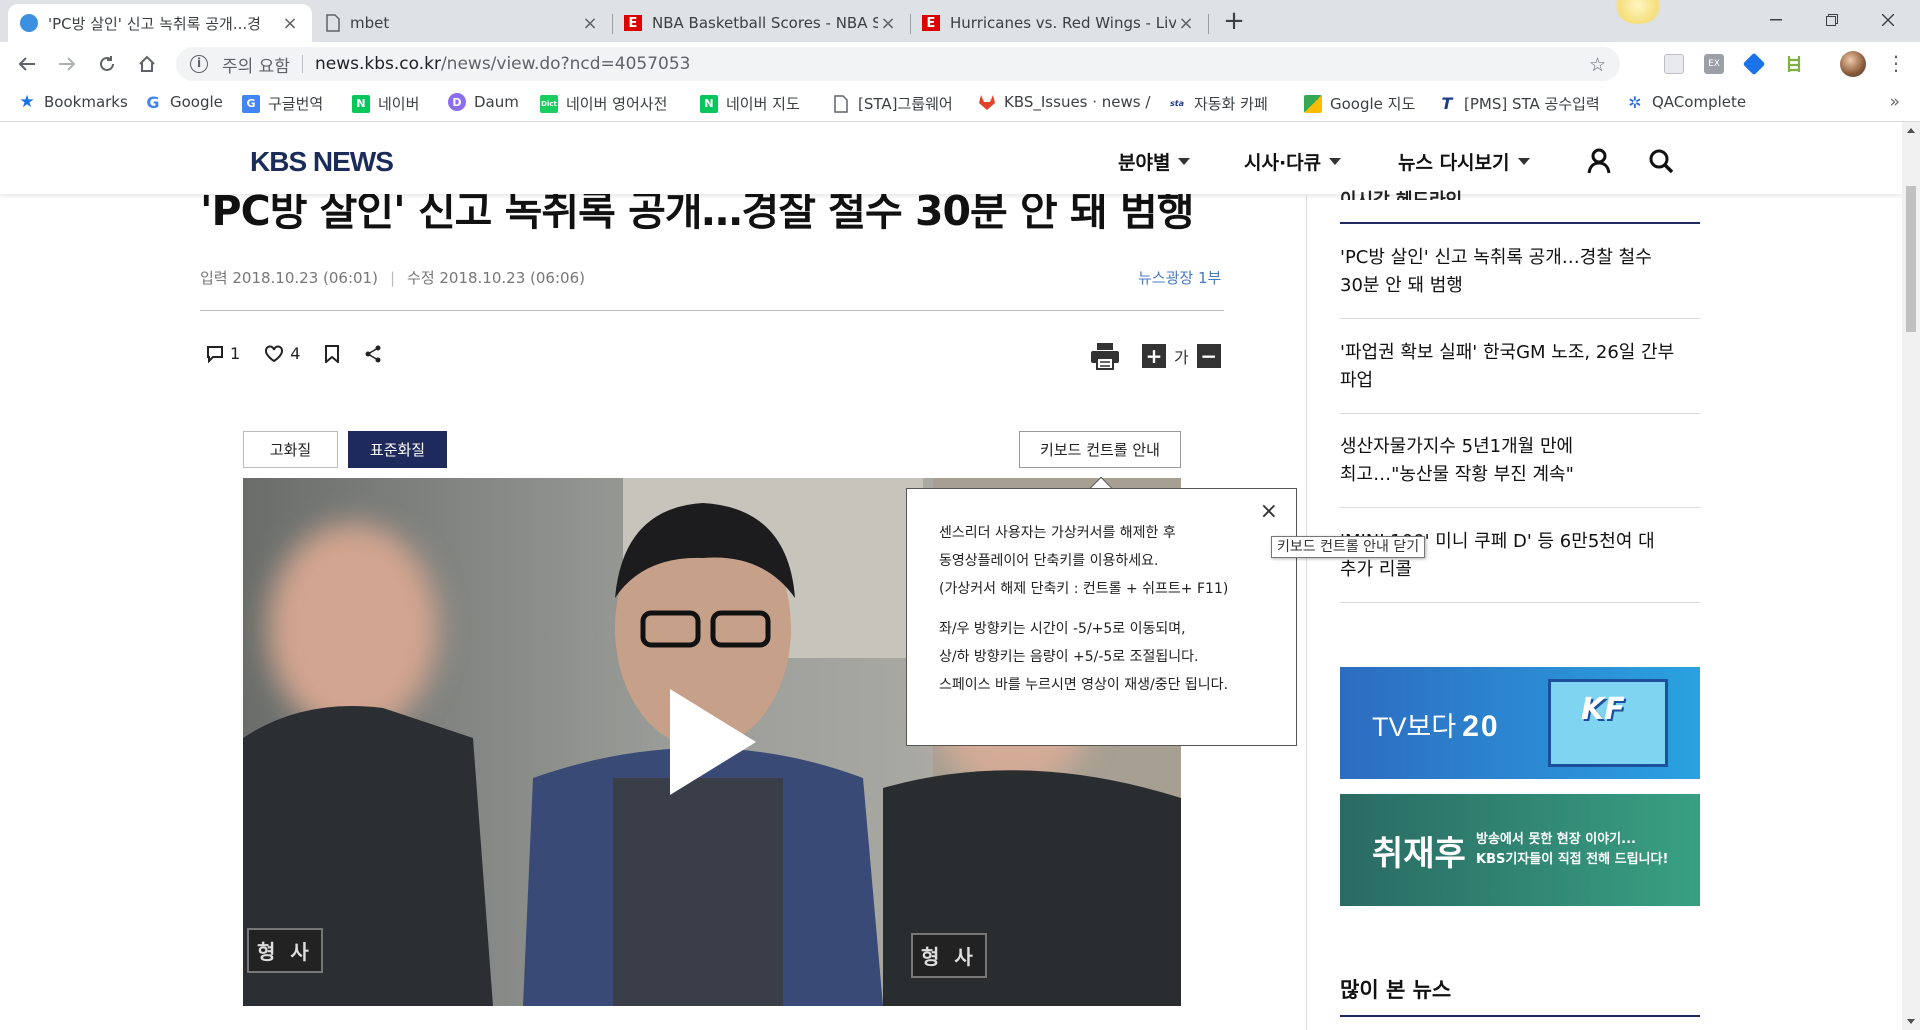 Image resolution: width=1920 pixels, height=1030 pixels. What do you see at coordinates (1306, 612) in the screenshot?
I see `column-divider` at bounding box center [1306, 612].